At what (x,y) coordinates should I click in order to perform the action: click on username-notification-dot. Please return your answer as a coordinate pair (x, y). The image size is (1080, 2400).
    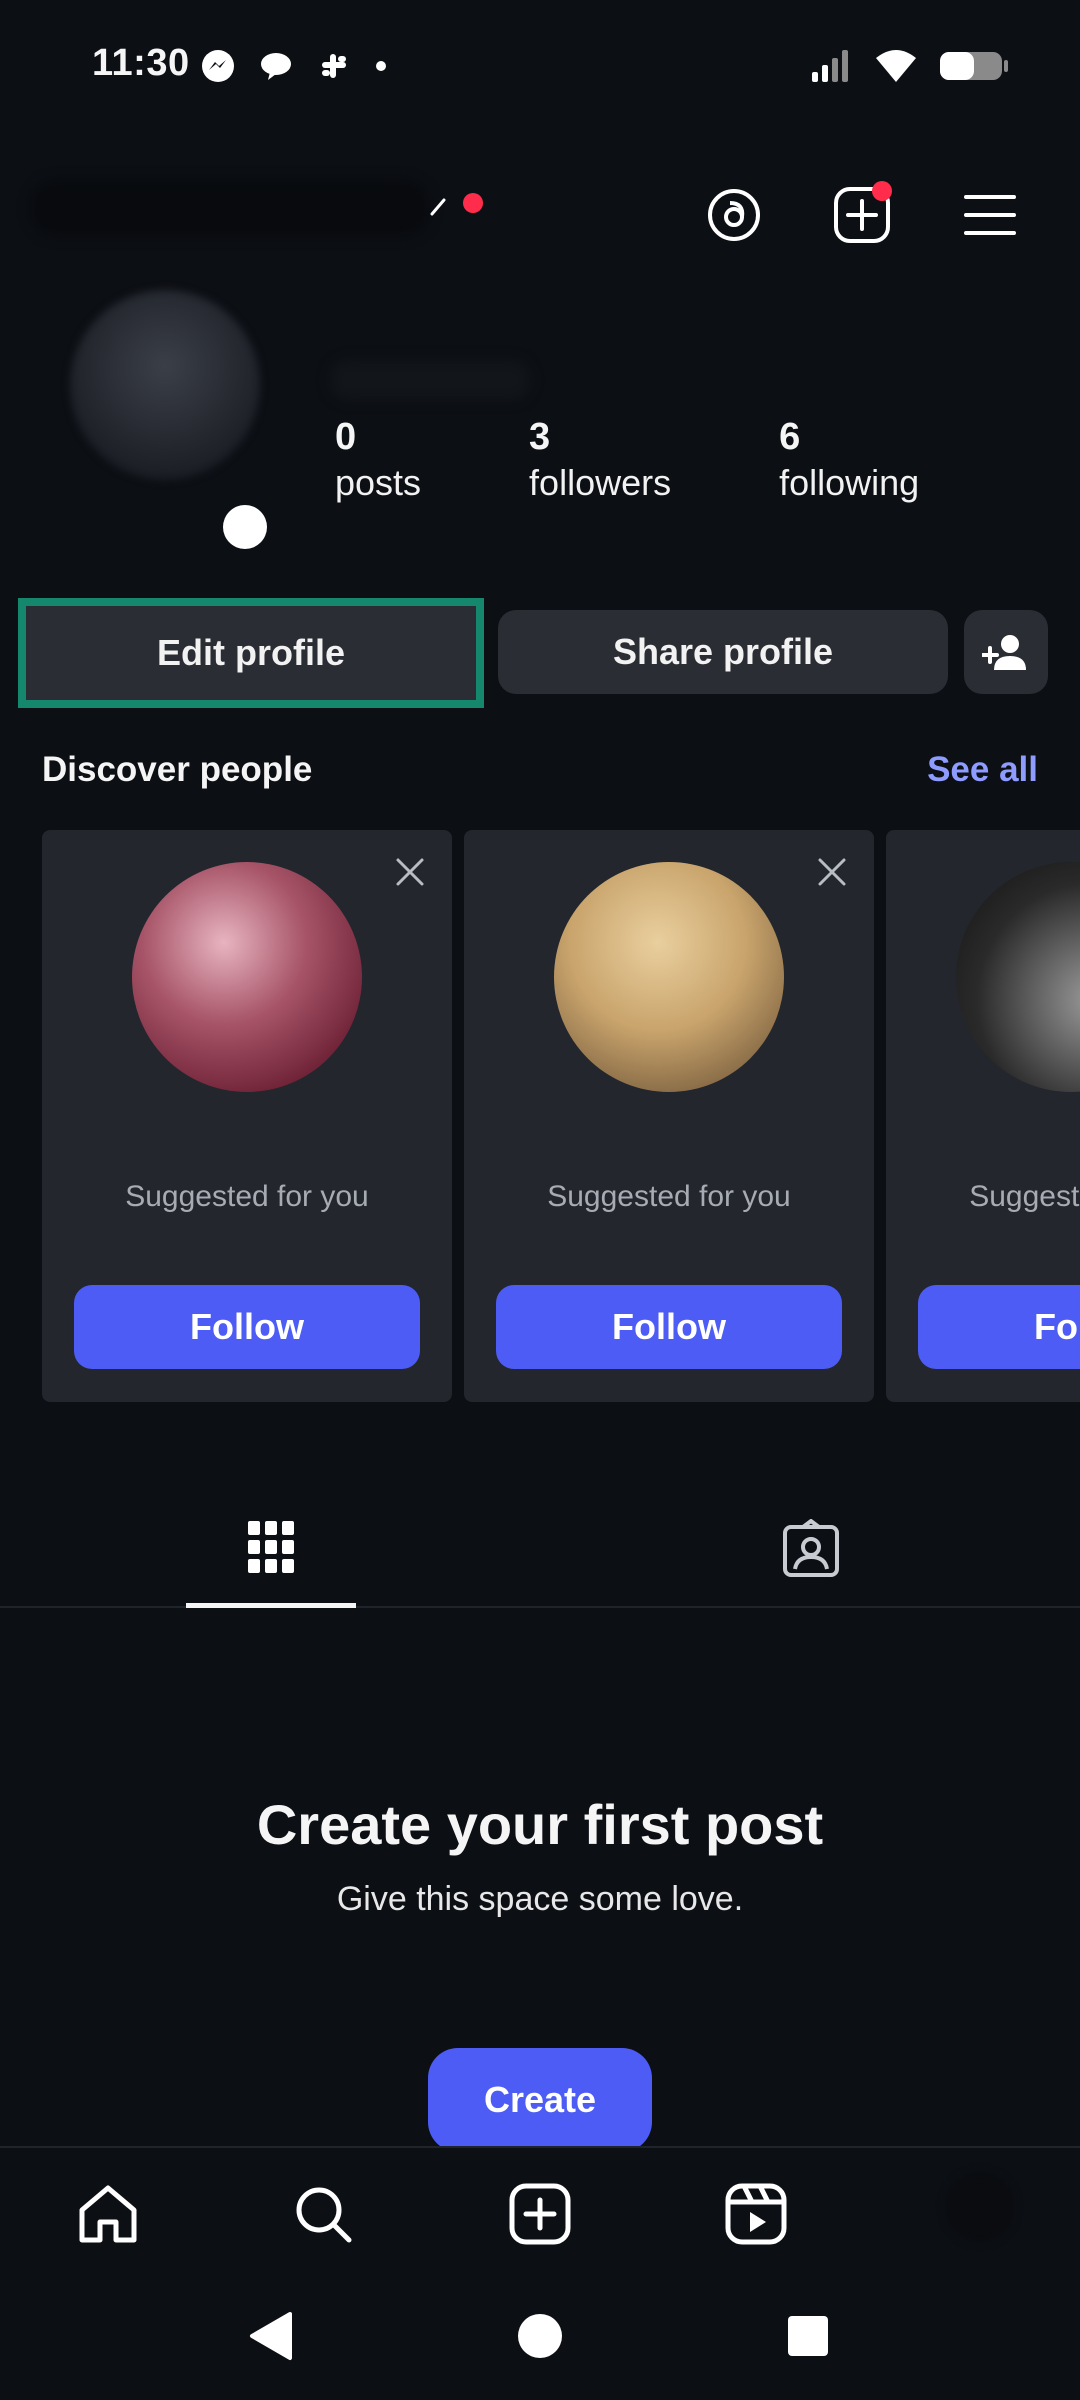
    Looking at the image, I should click on (473, 203).